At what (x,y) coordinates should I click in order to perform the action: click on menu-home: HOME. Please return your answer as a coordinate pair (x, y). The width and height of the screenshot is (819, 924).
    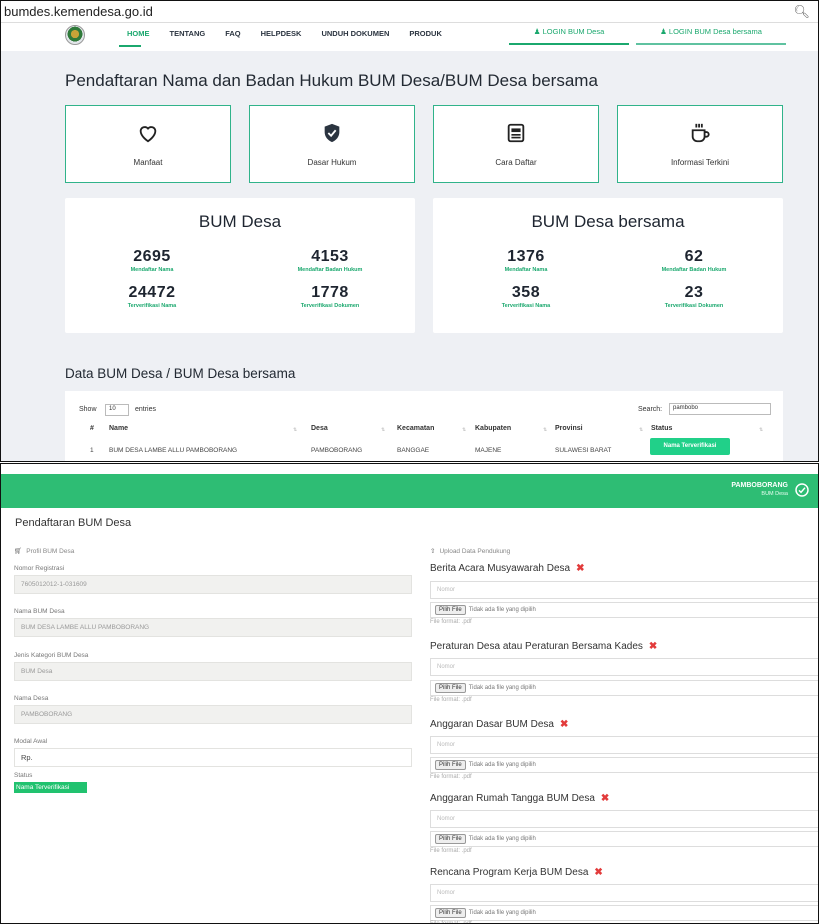
    Looking at the image, I should click on (138, 37).